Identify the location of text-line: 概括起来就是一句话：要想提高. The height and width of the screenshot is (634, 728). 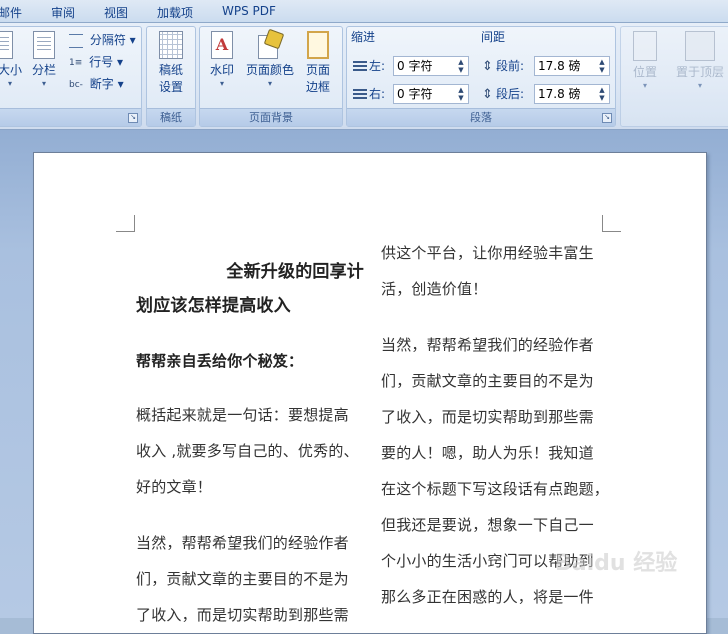
(242, 415).